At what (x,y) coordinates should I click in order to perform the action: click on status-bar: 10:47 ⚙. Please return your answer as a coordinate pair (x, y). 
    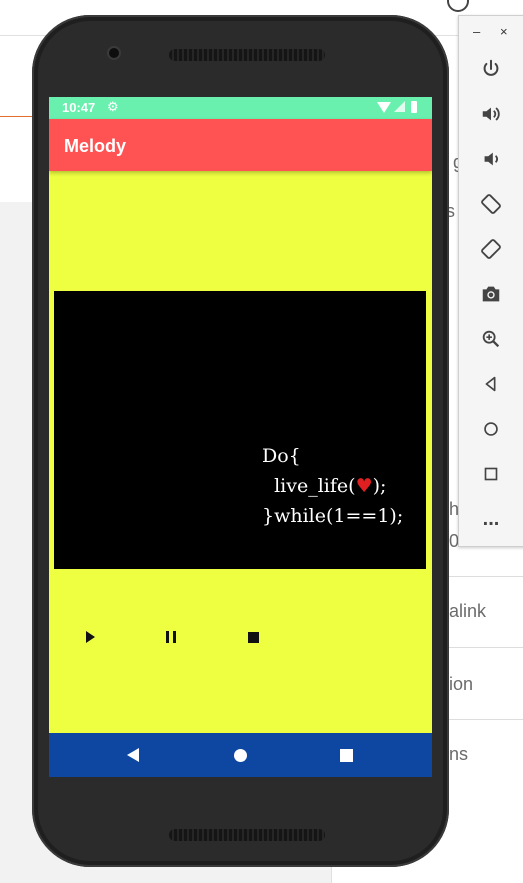
    Looking at the image, I should click on (240, 108).